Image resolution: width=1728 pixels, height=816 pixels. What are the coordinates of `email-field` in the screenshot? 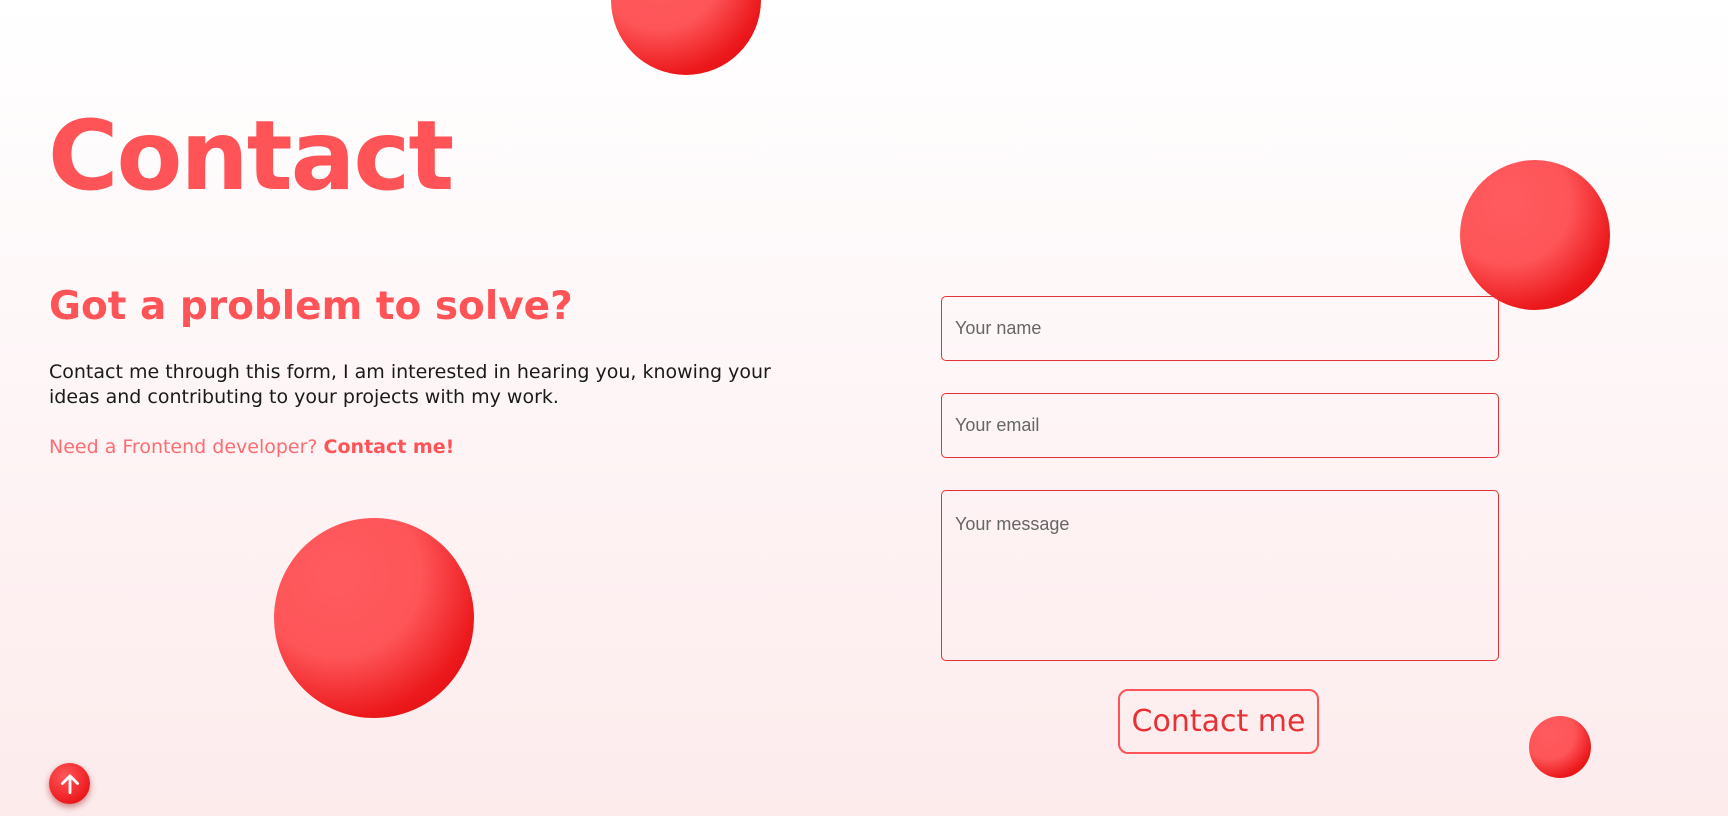 It's located at (1220, 425).